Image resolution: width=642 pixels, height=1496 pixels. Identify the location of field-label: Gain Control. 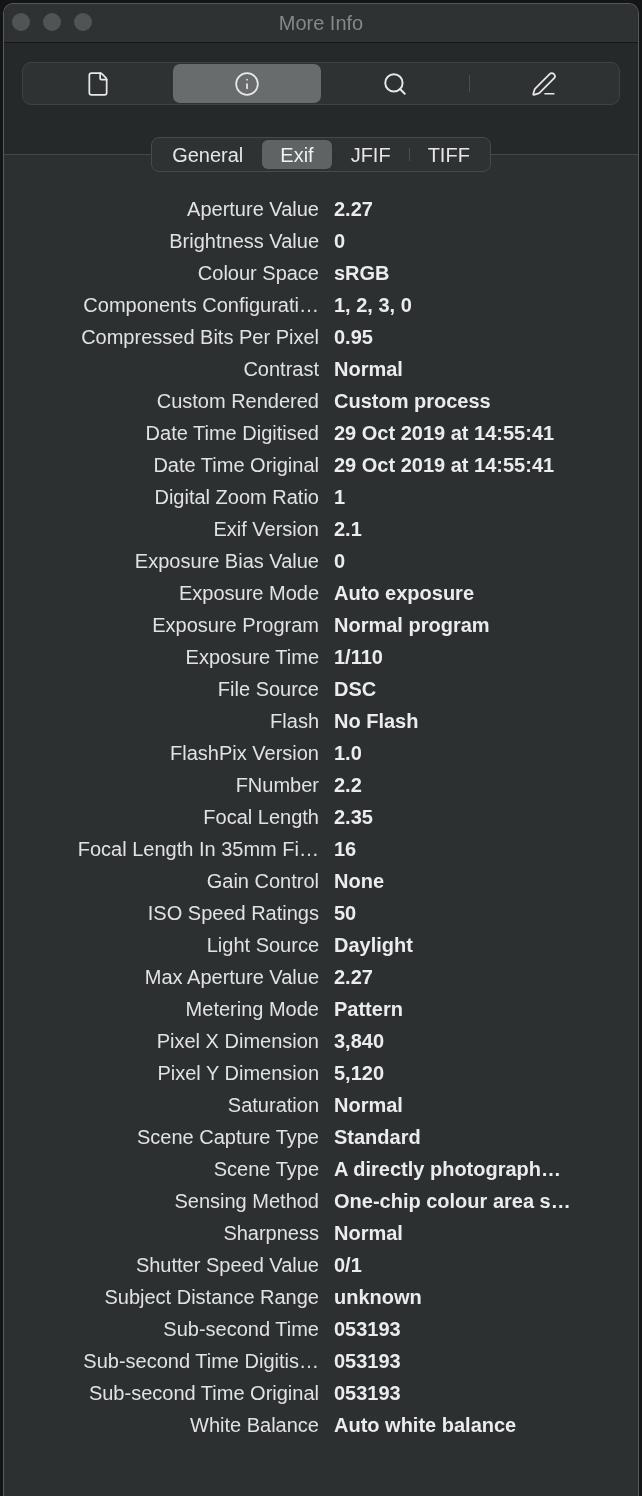
(262, 881).